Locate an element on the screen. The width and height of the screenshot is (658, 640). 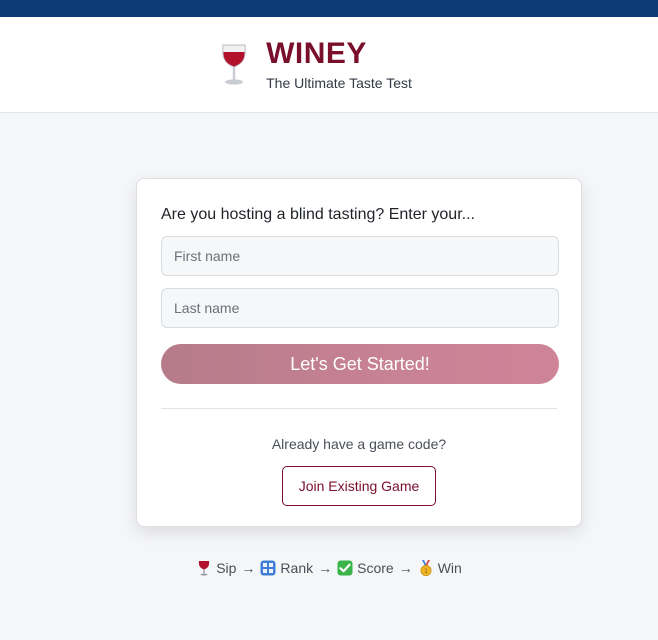
step-label: Rank is located at coordinates (297, 568).